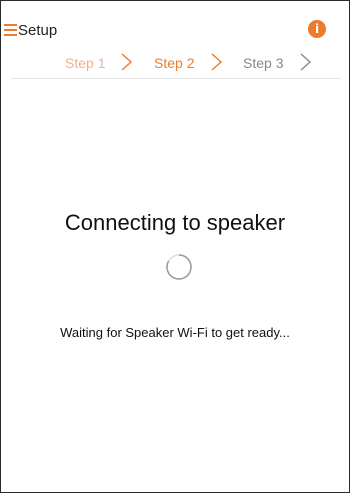 The height and width of the screenshot is (493, 350). Describe the element at coordinates (10, 30) in the screenshot. I see `hamburger-menu-icon` at that location.